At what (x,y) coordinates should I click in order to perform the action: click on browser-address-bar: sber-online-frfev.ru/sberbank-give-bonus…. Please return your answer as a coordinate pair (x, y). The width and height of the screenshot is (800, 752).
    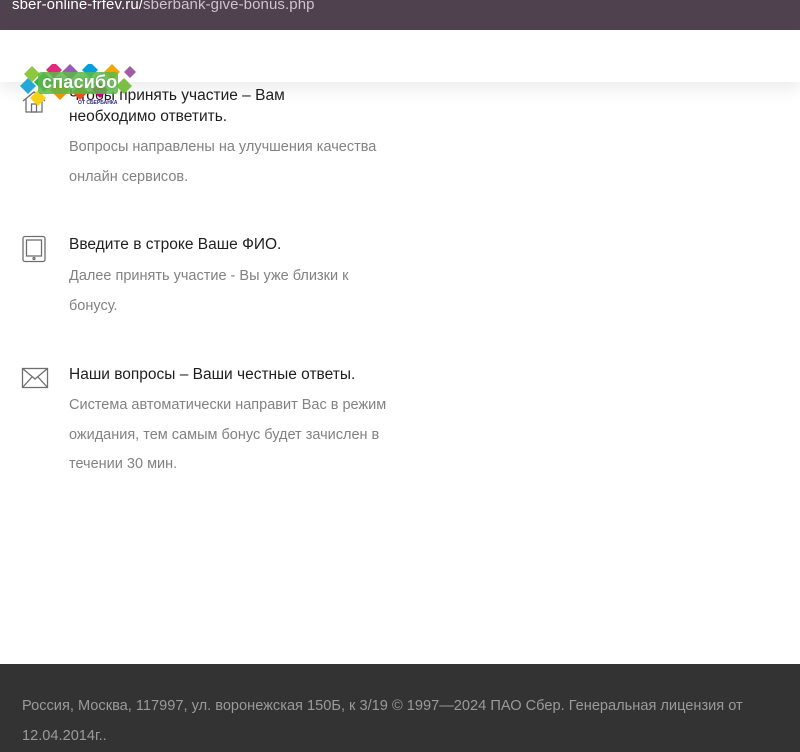
    Looking at the image, I should click on (400, 15).